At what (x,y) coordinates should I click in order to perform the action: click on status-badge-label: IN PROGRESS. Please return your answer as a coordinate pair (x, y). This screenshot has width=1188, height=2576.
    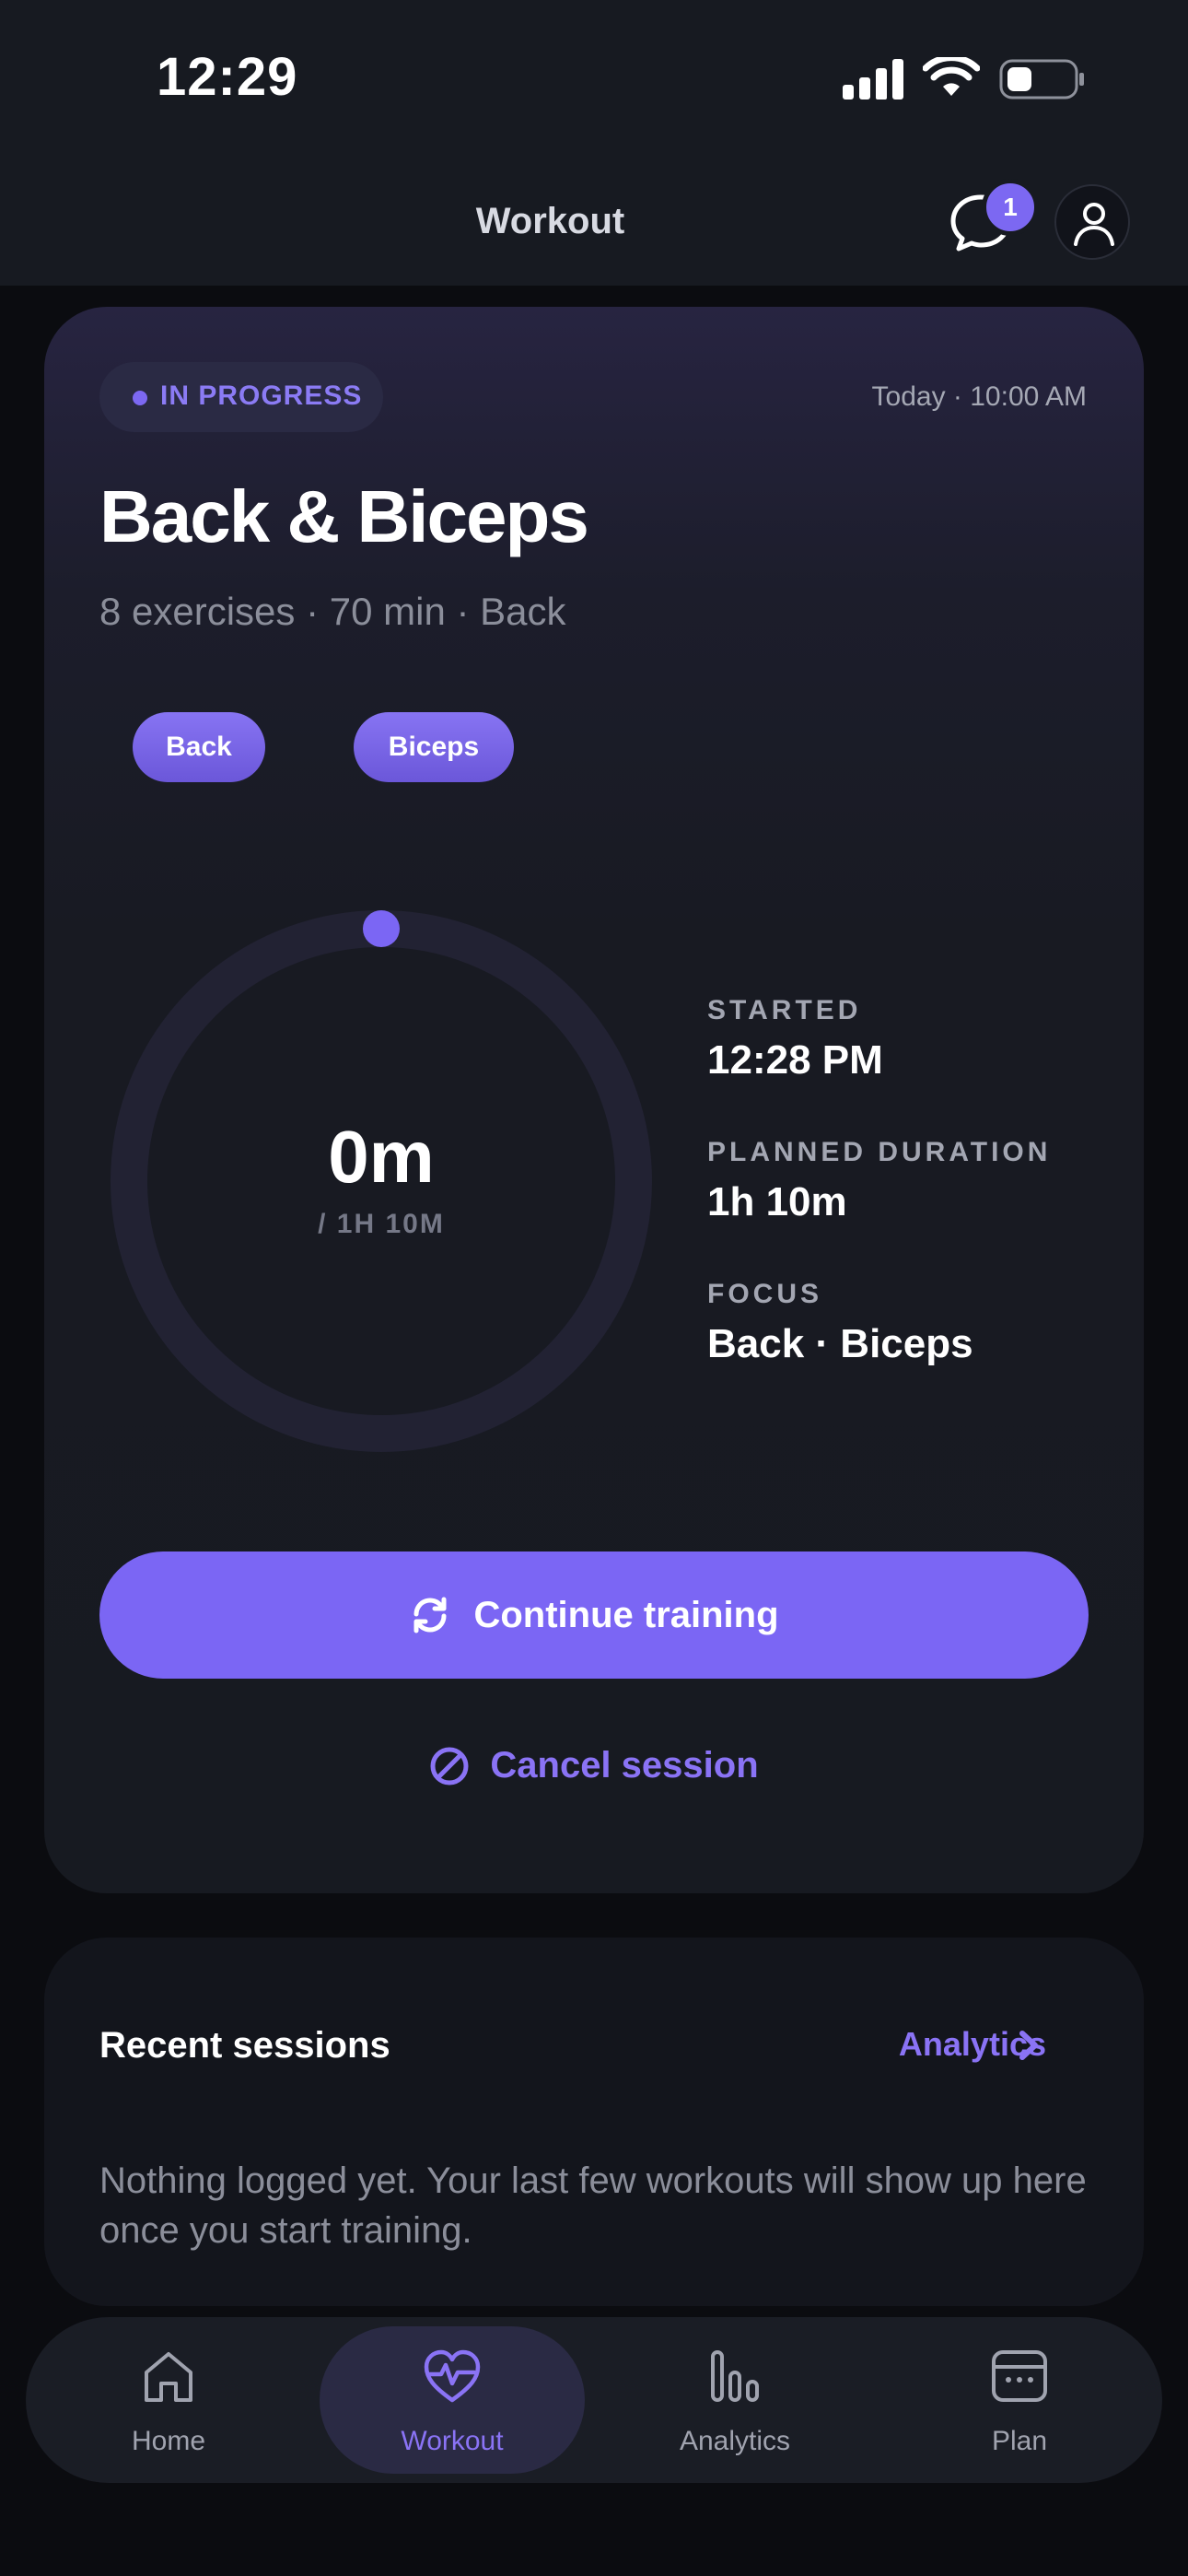
    Looking at the image, I should click on (261, 396).